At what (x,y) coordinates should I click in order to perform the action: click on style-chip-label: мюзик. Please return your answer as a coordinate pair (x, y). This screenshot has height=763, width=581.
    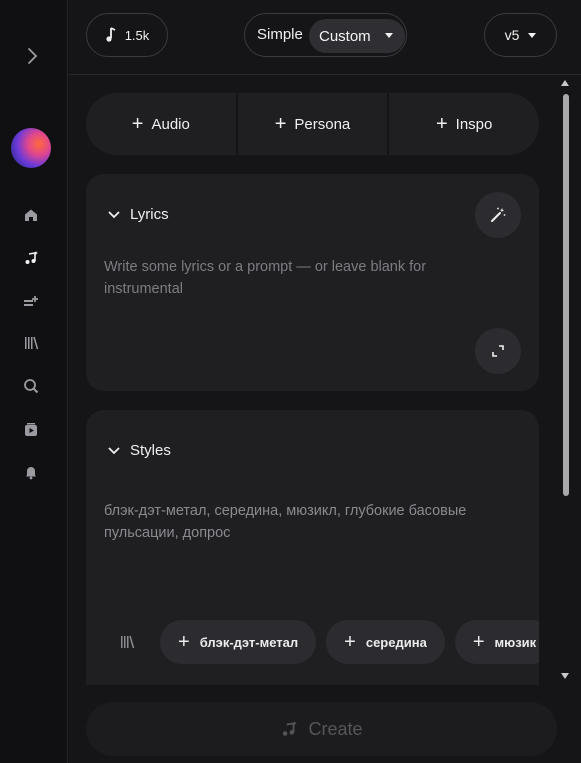
    Looking at the image, I should click on (515, 642).